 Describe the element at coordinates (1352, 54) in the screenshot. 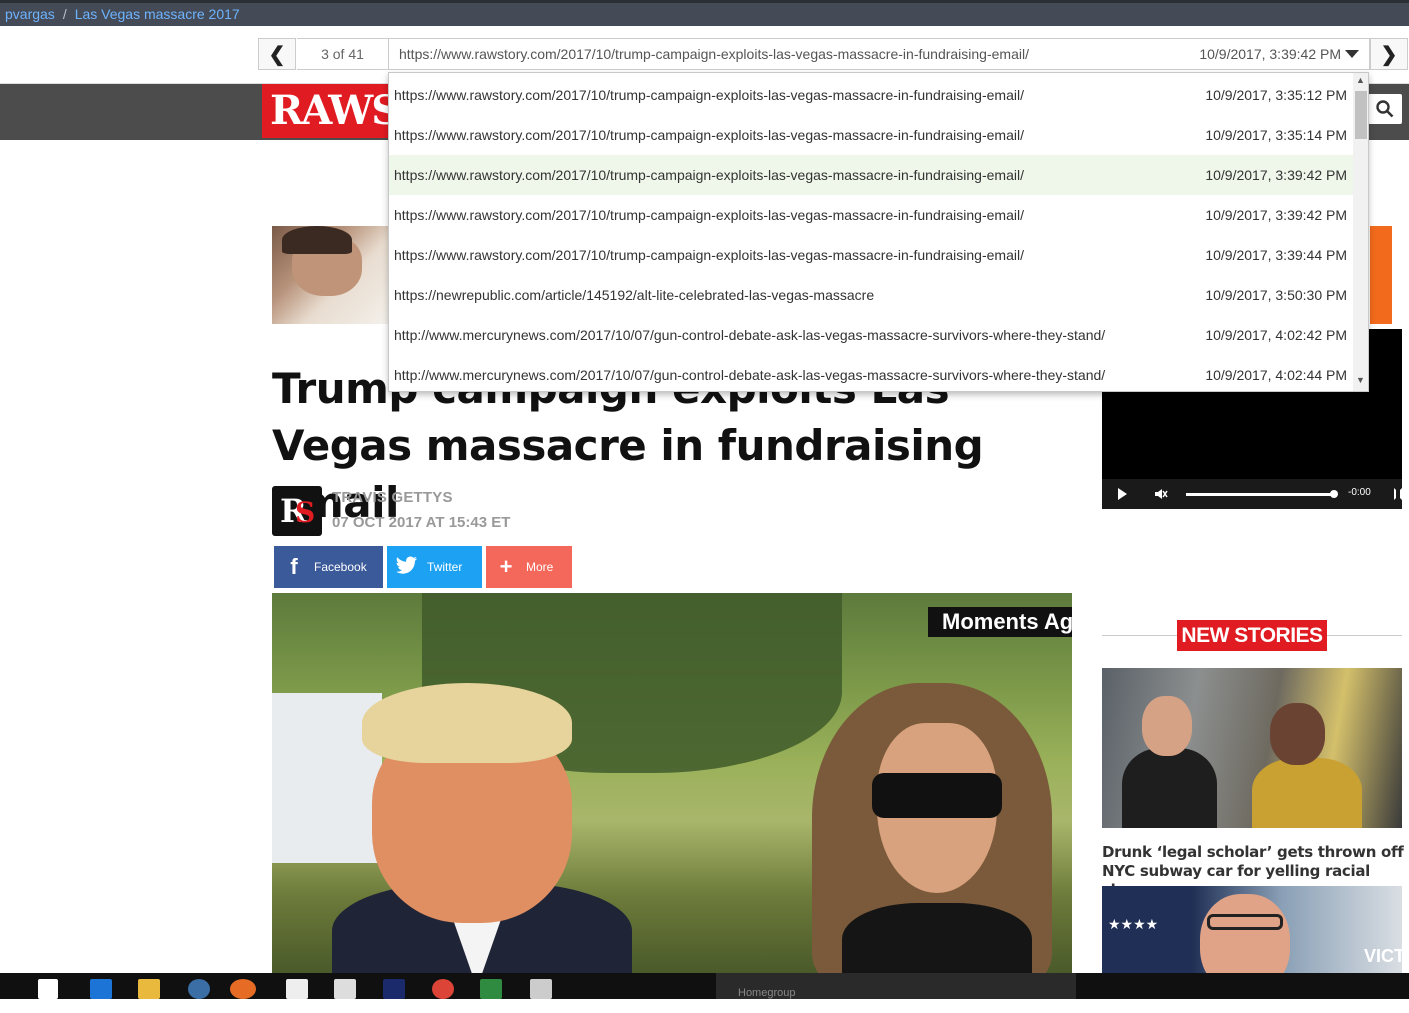

I see `caret-down-icon` at that location.